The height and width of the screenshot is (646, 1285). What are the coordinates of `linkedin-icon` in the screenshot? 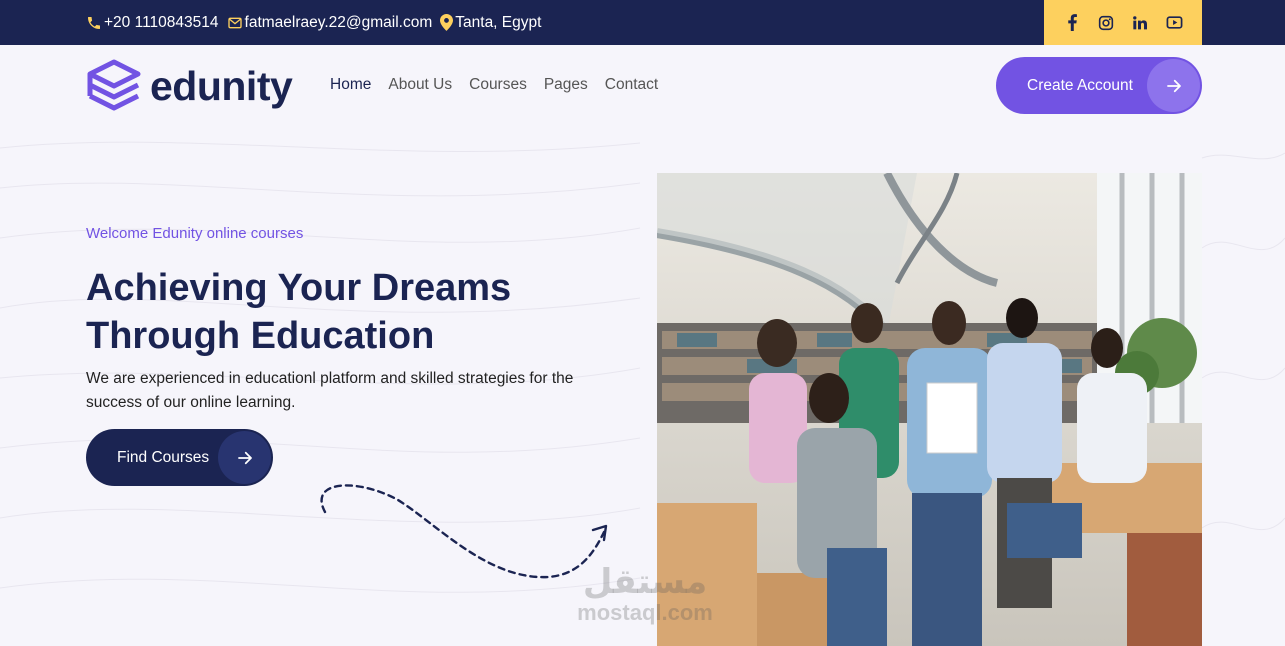 It's located at (1140, 22).